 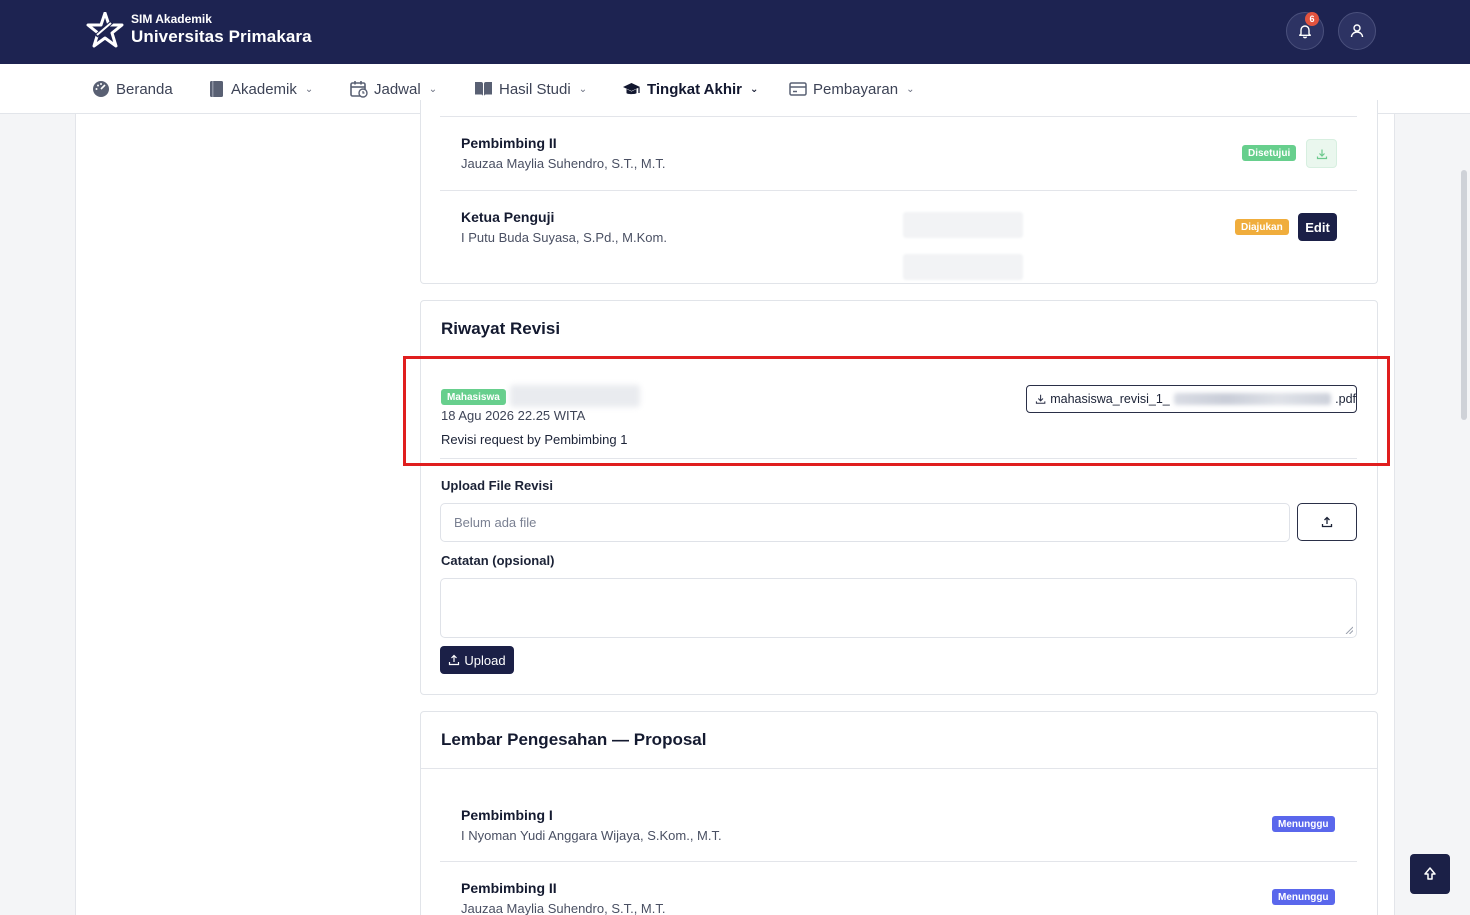 I want to click on arrow-up-icon, so click(x=1430, y=873).